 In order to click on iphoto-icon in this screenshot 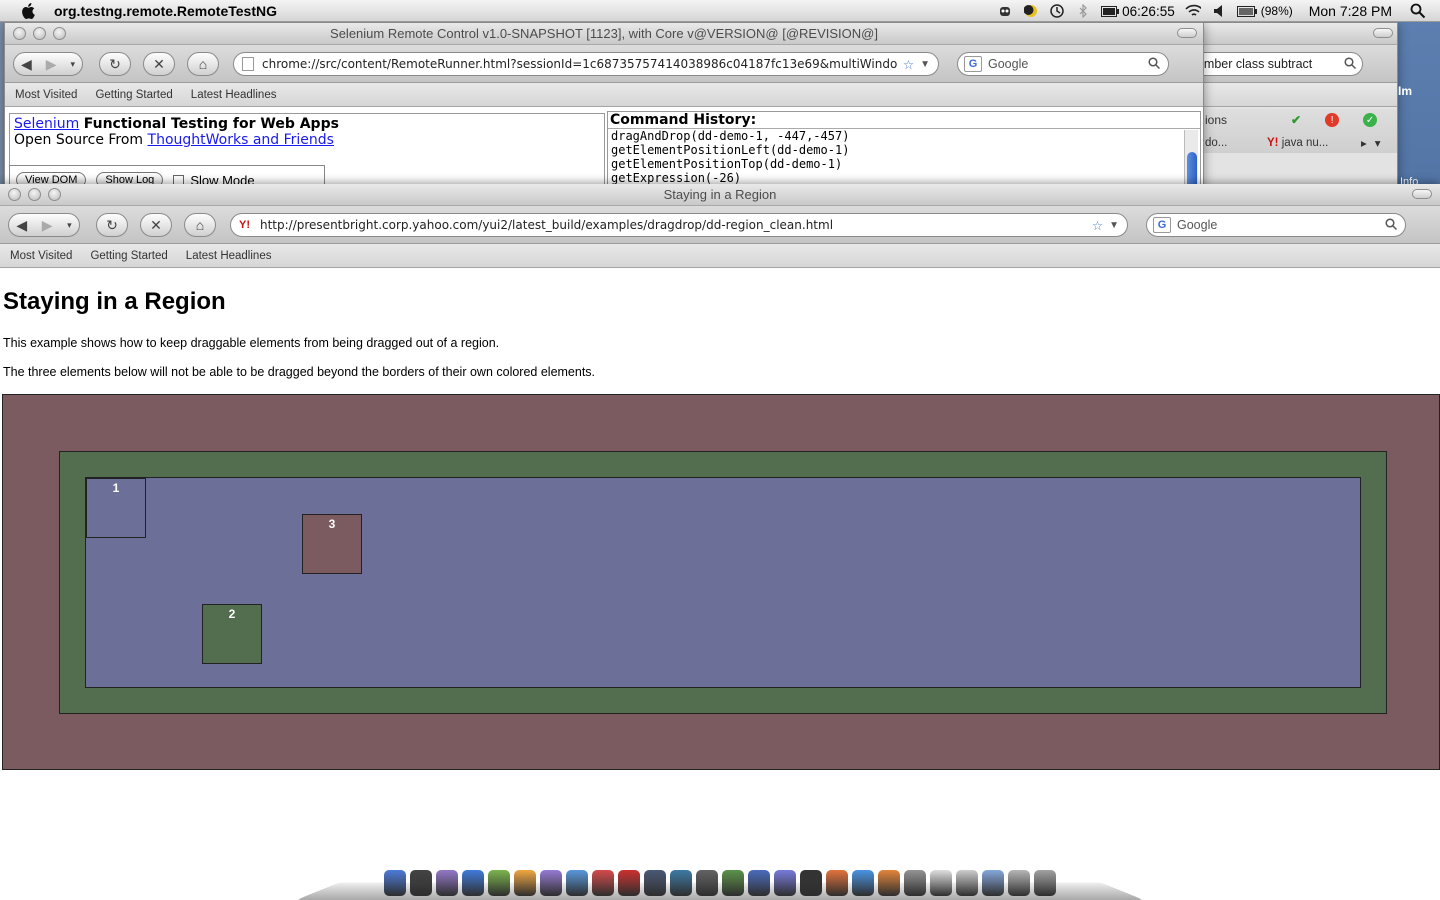, I will do `click(577, 883)`.